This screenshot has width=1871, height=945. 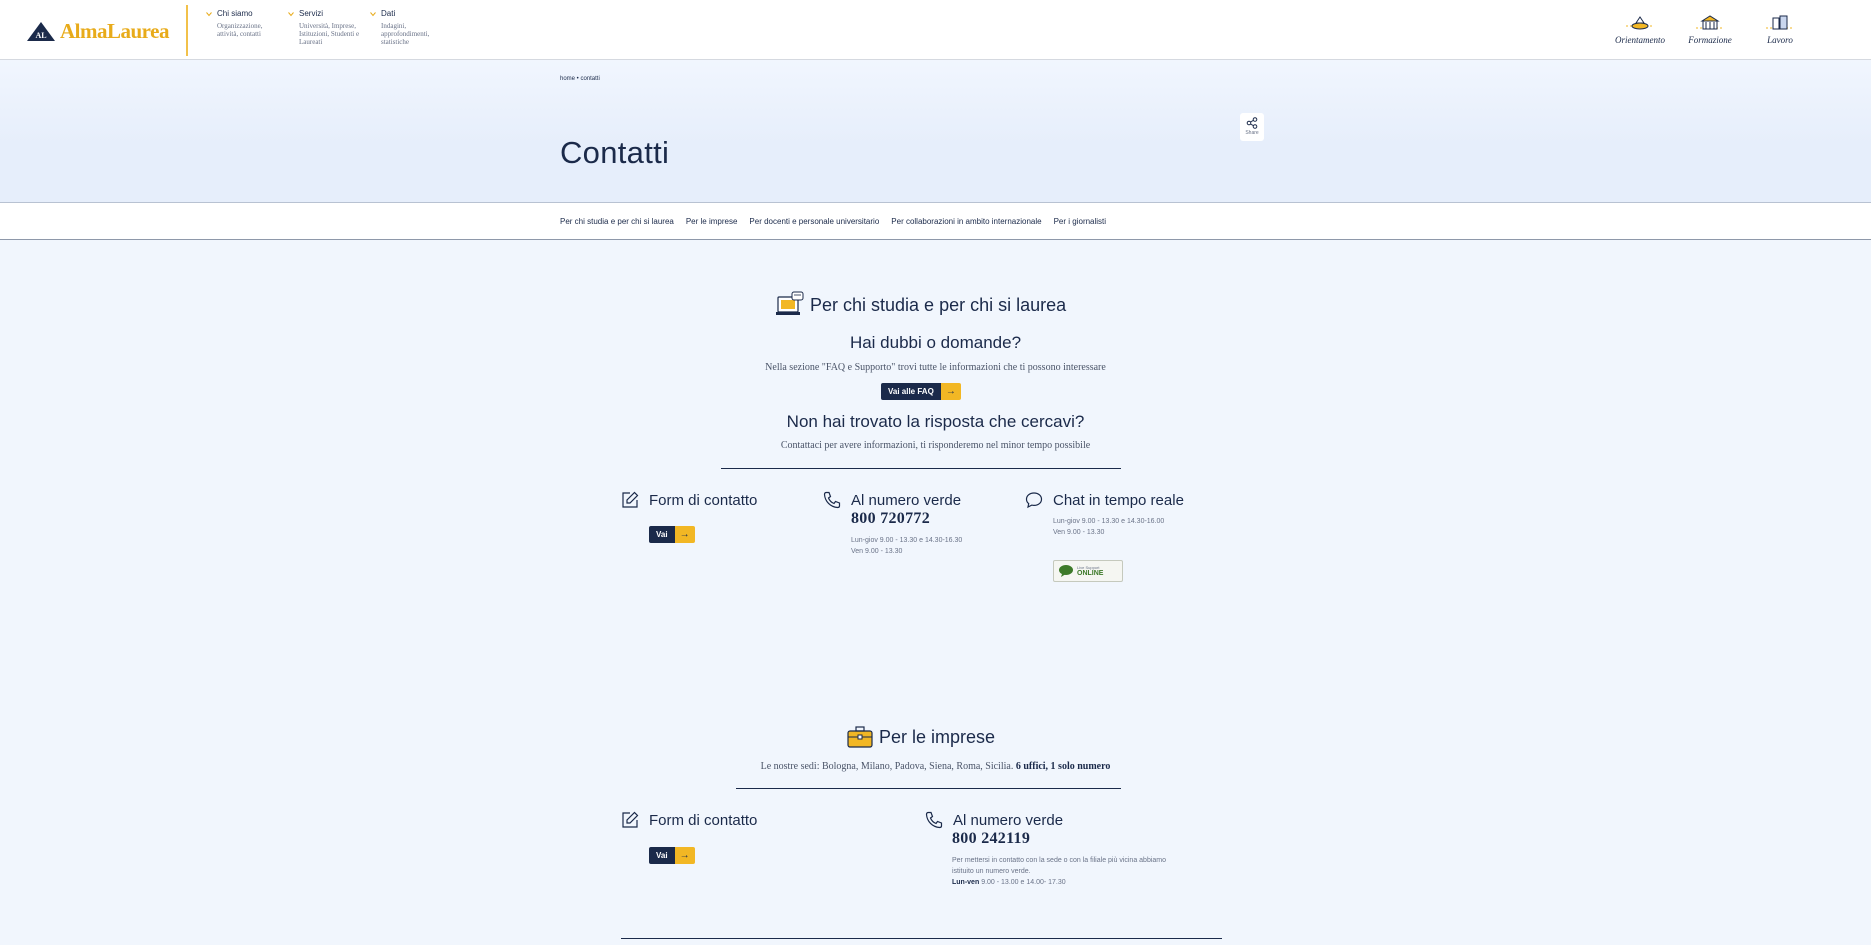 What do you see at coordinates (114, 31) in the screenshot?
I see `logo-text: AlmaLaurea` at bounding box center [114, 31].